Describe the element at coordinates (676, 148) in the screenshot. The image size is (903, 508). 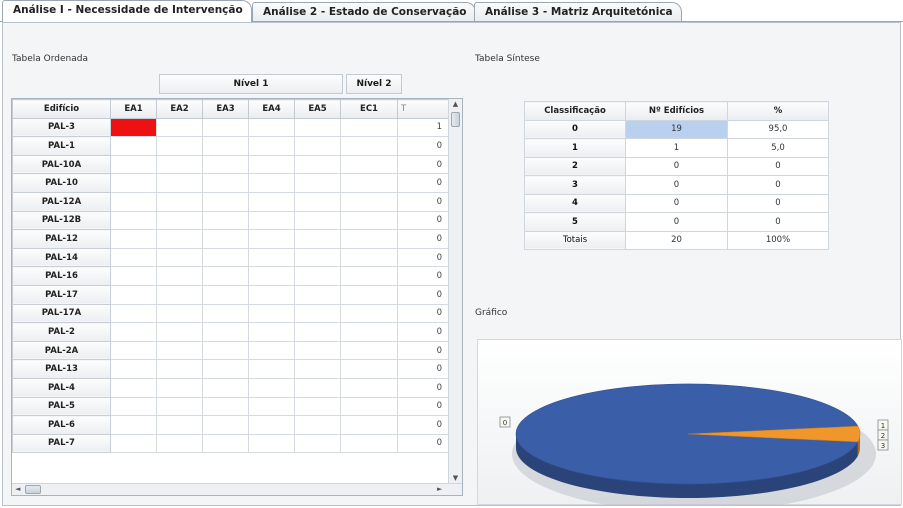
I see `building-count-cell: 1` at that location.